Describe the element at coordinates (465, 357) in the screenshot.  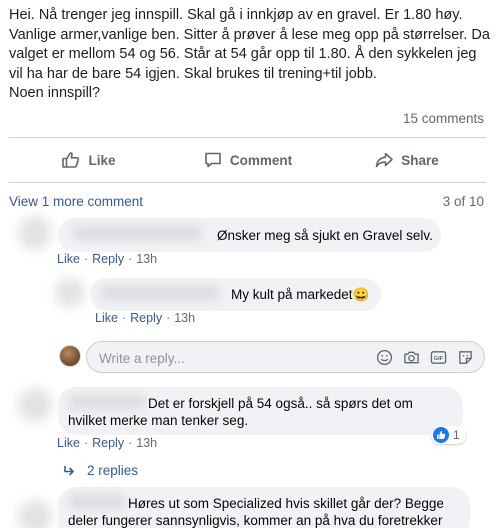
I see `sticker-icon` at that location.